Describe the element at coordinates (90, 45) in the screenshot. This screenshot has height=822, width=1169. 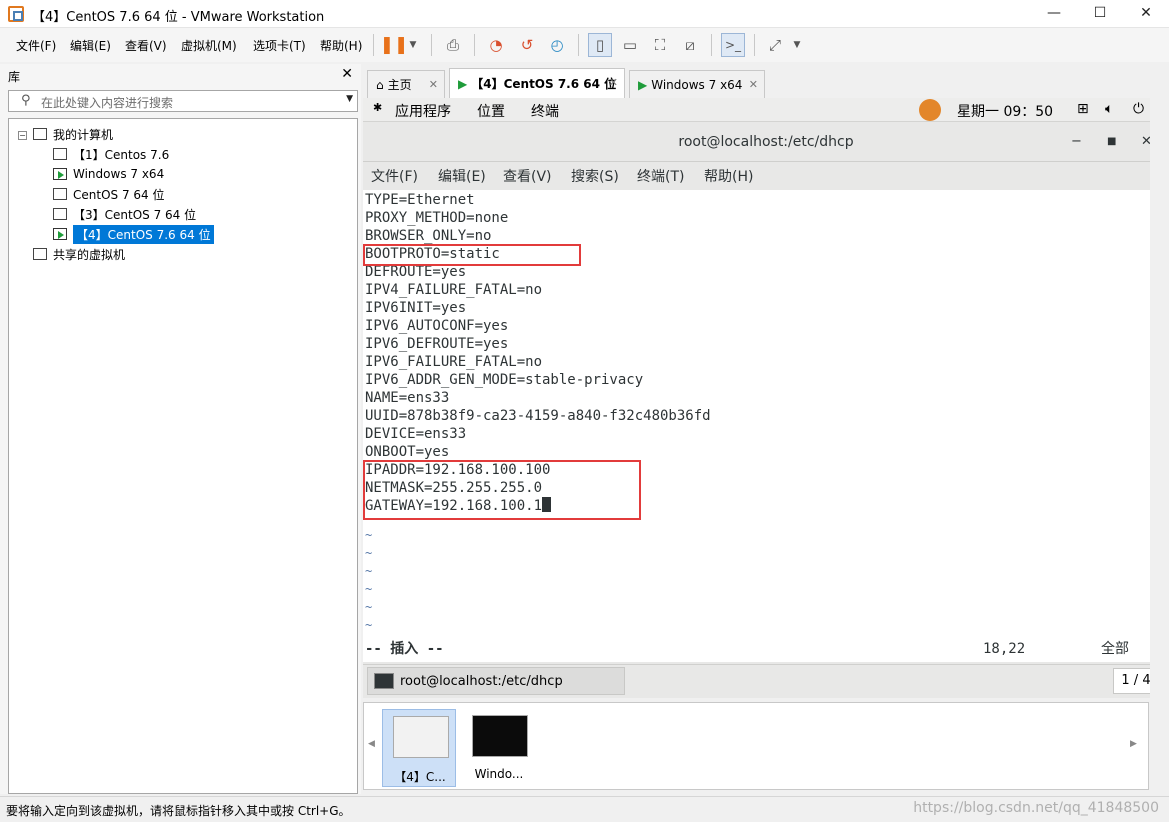
I see `menu-edit: 编辑(E)` at that location.